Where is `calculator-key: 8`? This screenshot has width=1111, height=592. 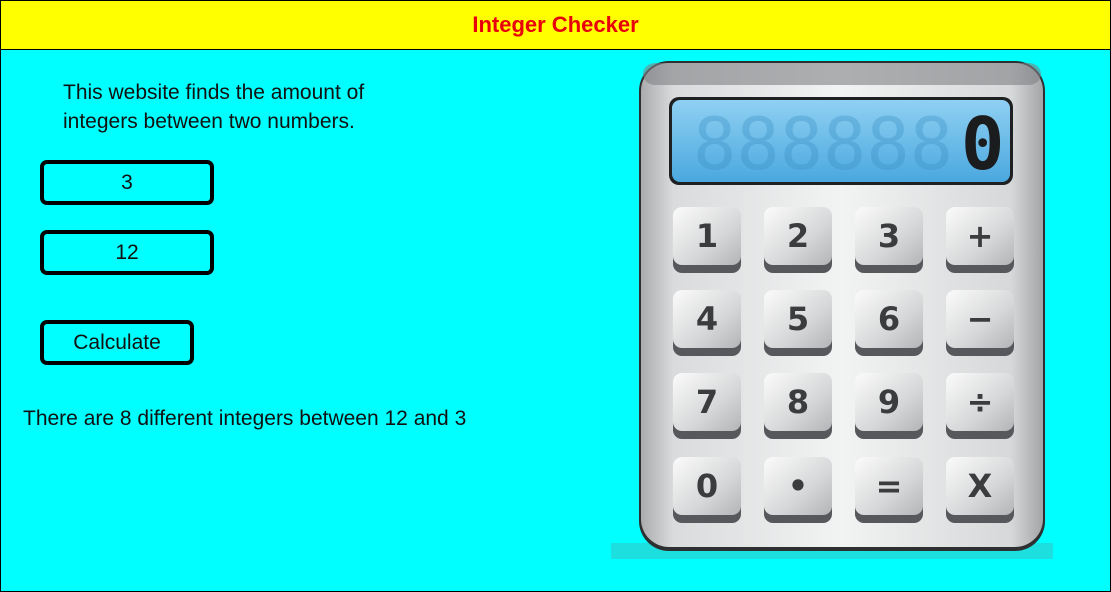
calculator-key: 8 is located at coordinates (798, 406).